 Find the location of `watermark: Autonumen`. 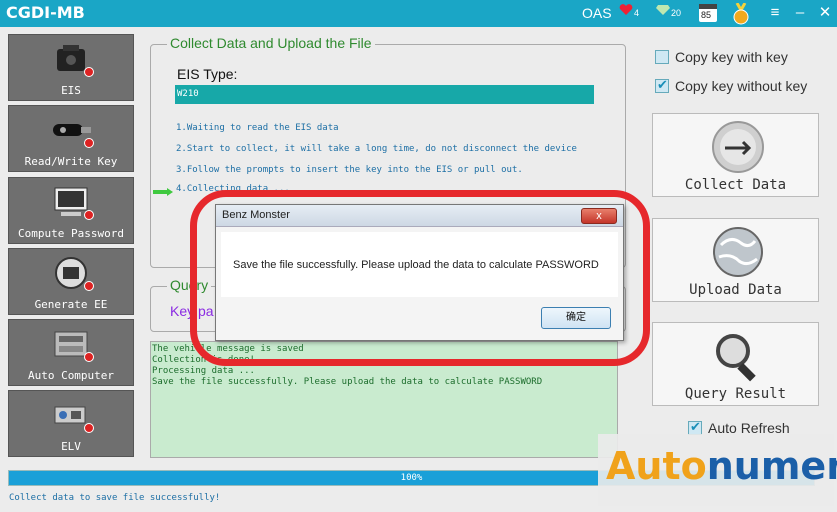

watermark: Autonumen is located at coordinates (717, 470).